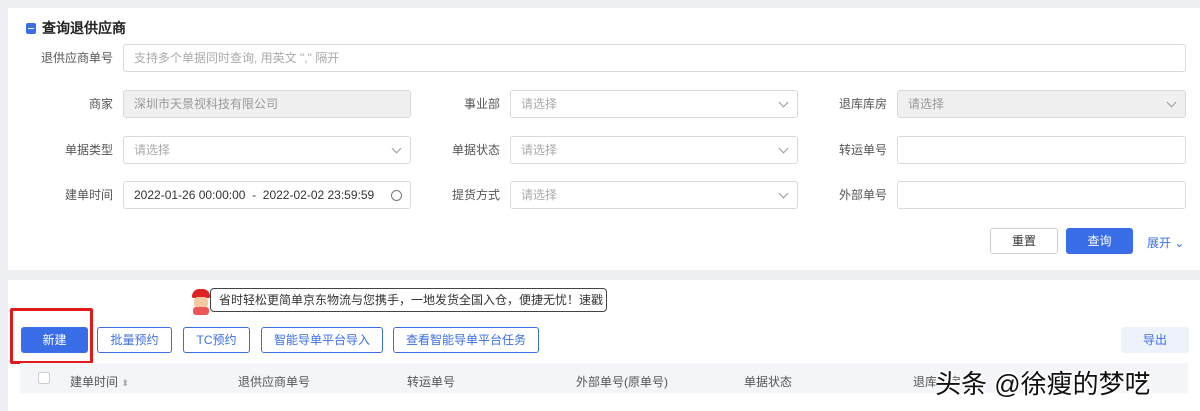  I want to click on pickup-label: 提货方式, so click(475, 195).